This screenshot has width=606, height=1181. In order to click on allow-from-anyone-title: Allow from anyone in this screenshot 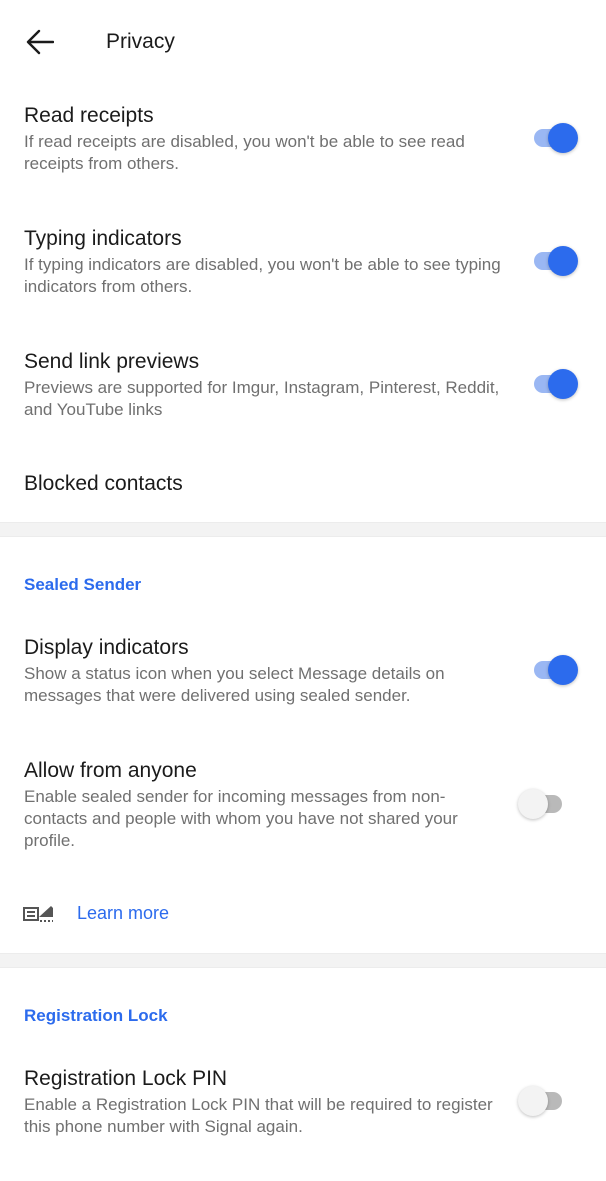, I will do `click(110, 770)`.